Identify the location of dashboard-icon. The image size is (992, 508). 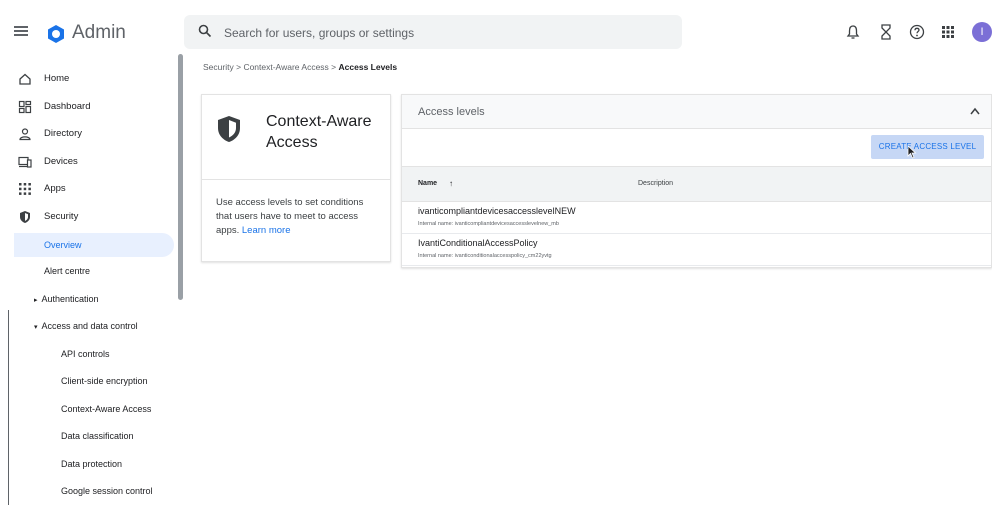
(25, 107).